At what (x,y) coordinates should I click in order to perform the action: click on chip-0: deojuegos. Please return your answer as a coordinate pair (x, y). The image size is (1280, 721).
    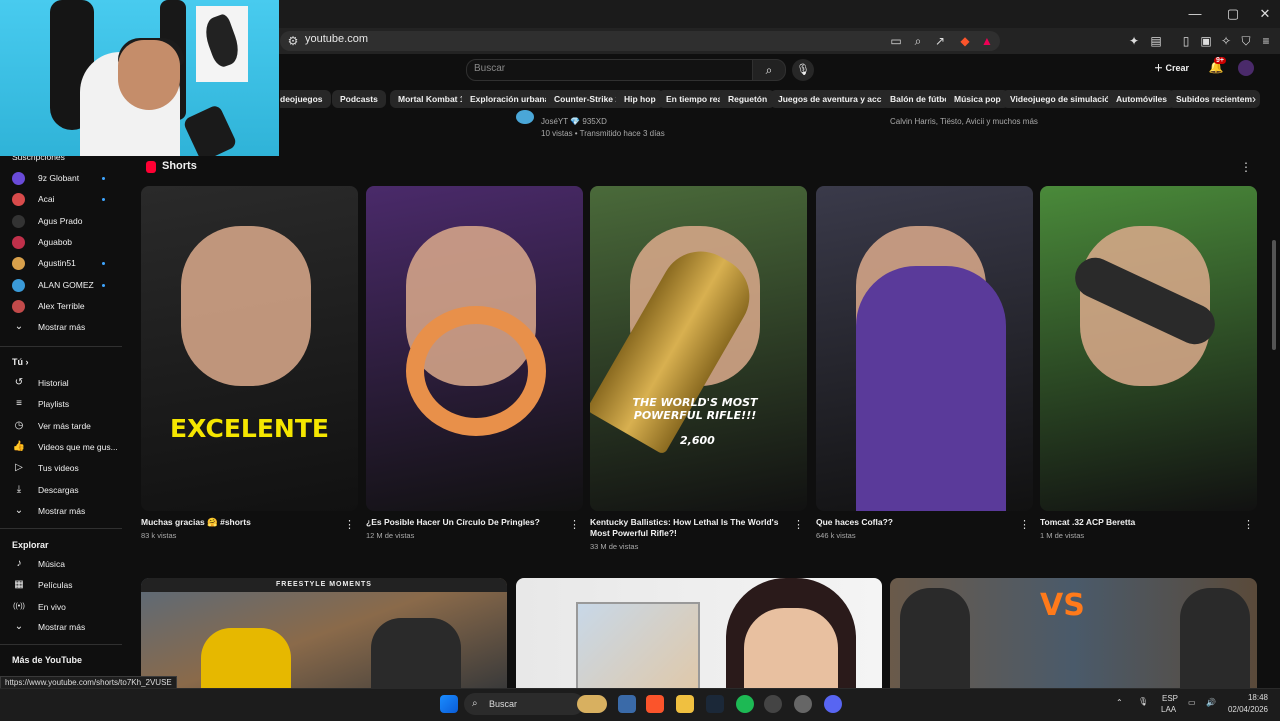
    Looking at the image, I should click on (305, 99).